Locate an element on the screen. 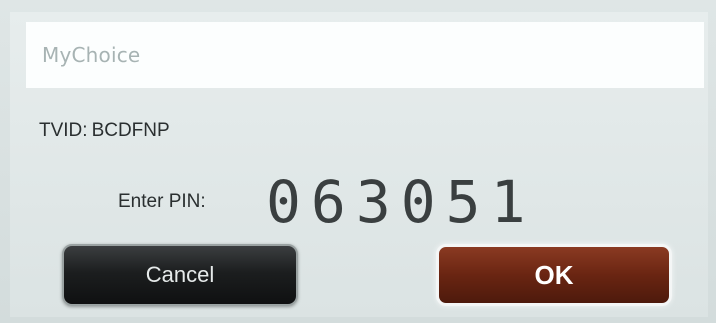  pin-row: Enter PIN: 063051 is located at coordinates (327, 202).